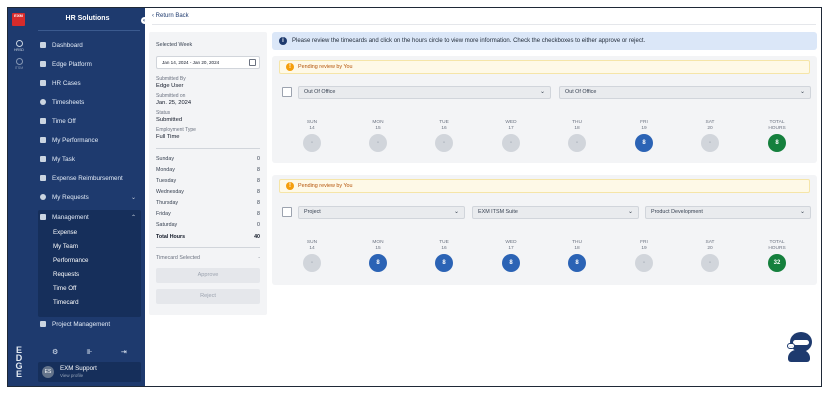 The width and height of the screenshot is (829, 396). I want to click on user-profile: ES EXM Support View profile, so click(89, 372).